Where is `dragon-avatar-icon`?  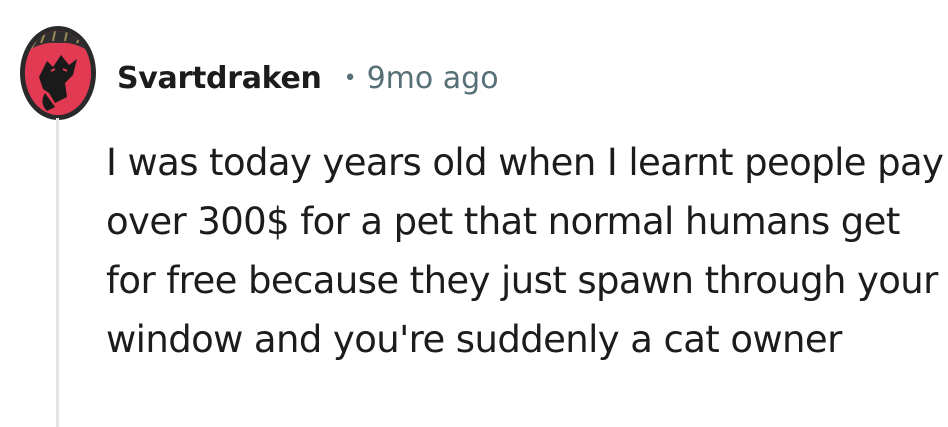
dragon-avatar-icon is located at coordinates (58, 73).